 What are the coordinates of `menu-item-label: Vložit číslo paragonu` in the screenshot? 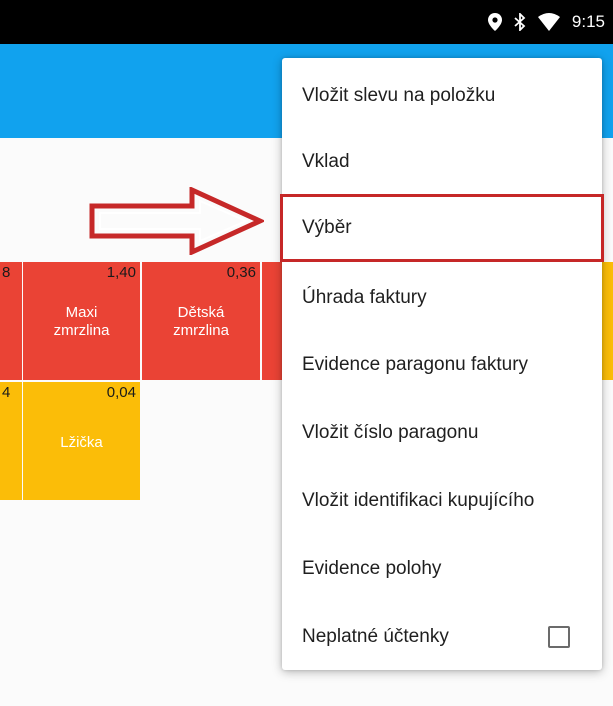 It's located at (390, 432).